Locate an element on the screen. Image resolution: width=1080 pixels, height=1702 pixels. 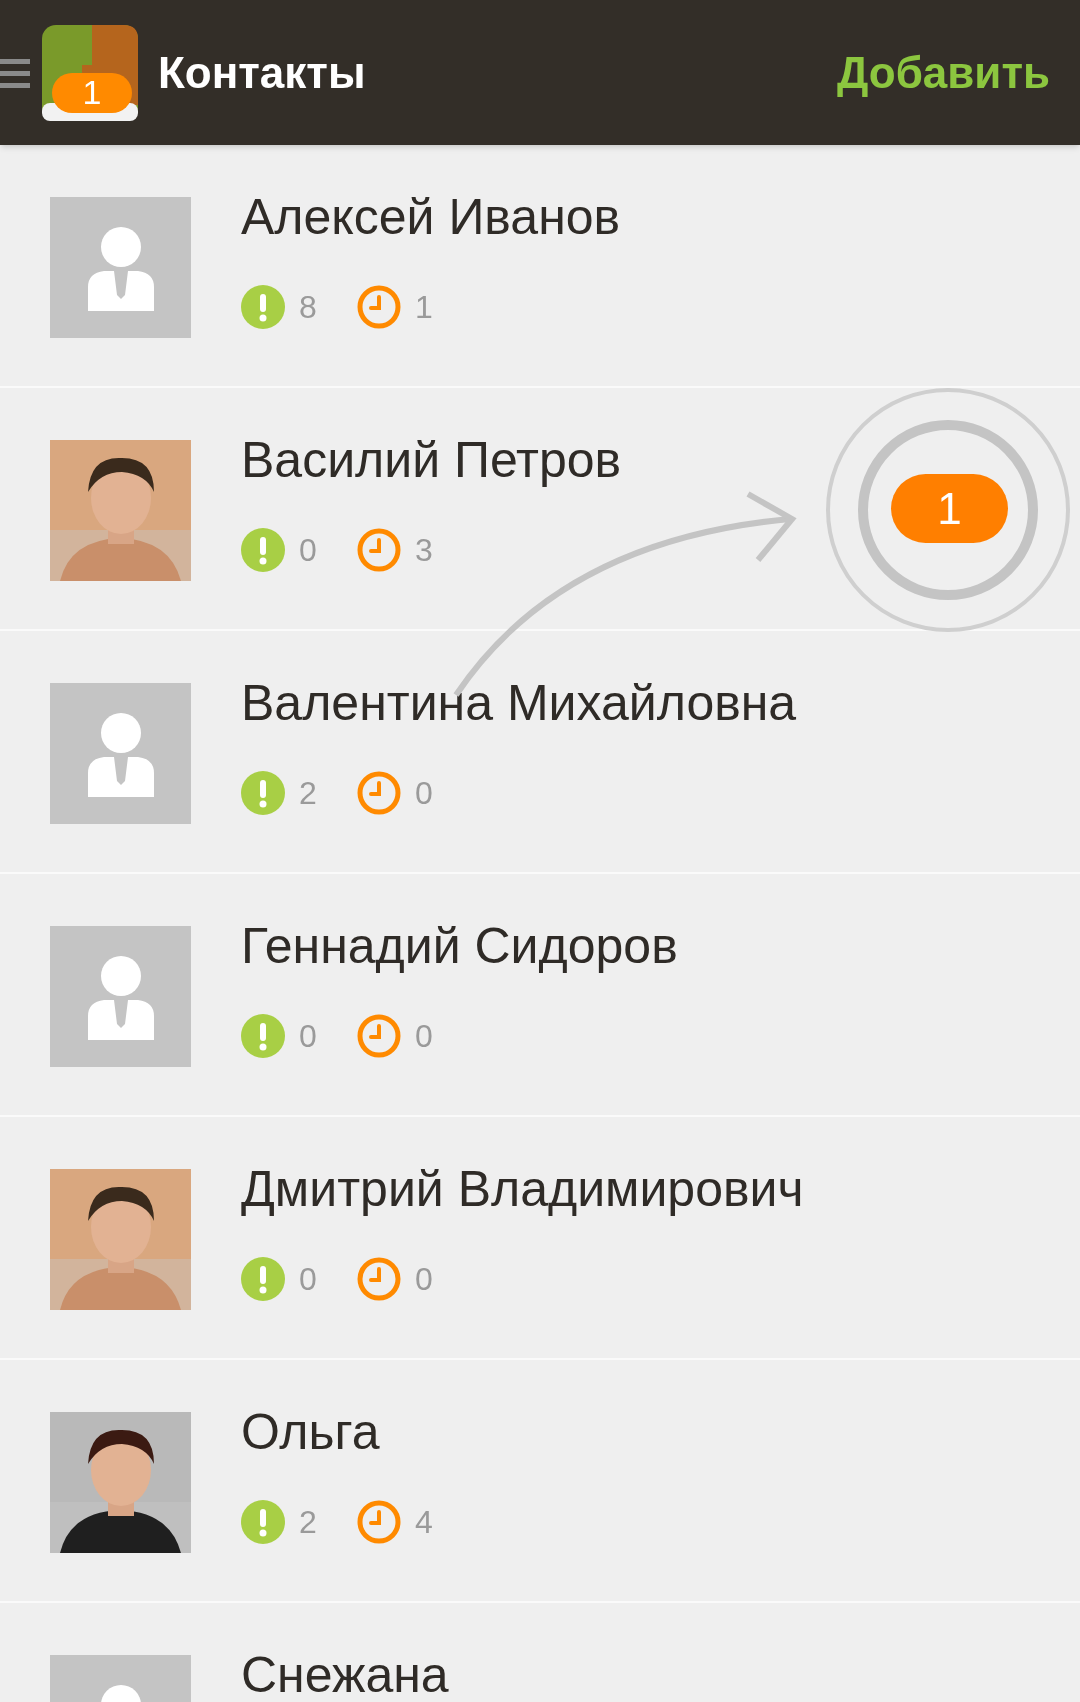
count-label: 1 is located at coordinates (424, 307).